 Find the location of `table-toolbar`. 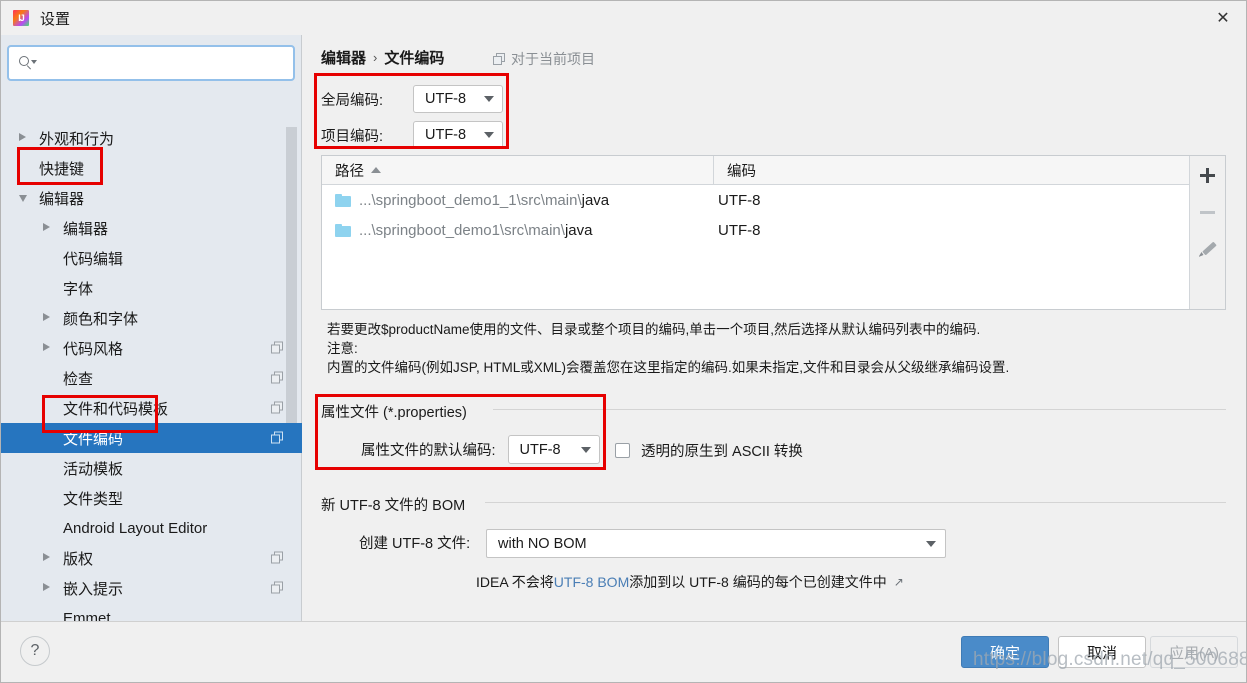

table-toolbar is located at coordinates (1207, 232).